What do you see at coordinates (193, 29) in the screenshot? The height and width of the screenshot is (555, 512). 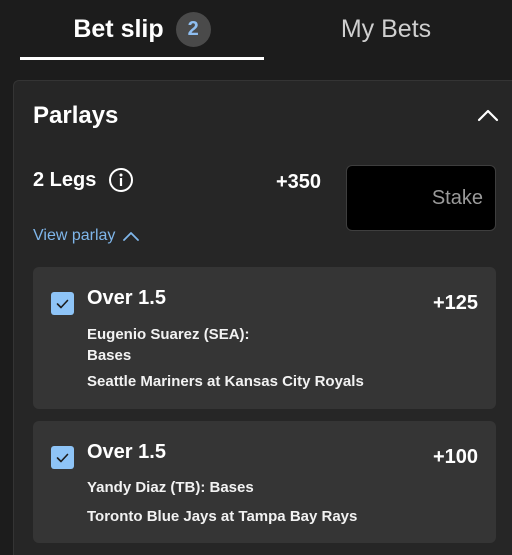 I see `bet-count-badge: 2` at bounding box center [193, 29].